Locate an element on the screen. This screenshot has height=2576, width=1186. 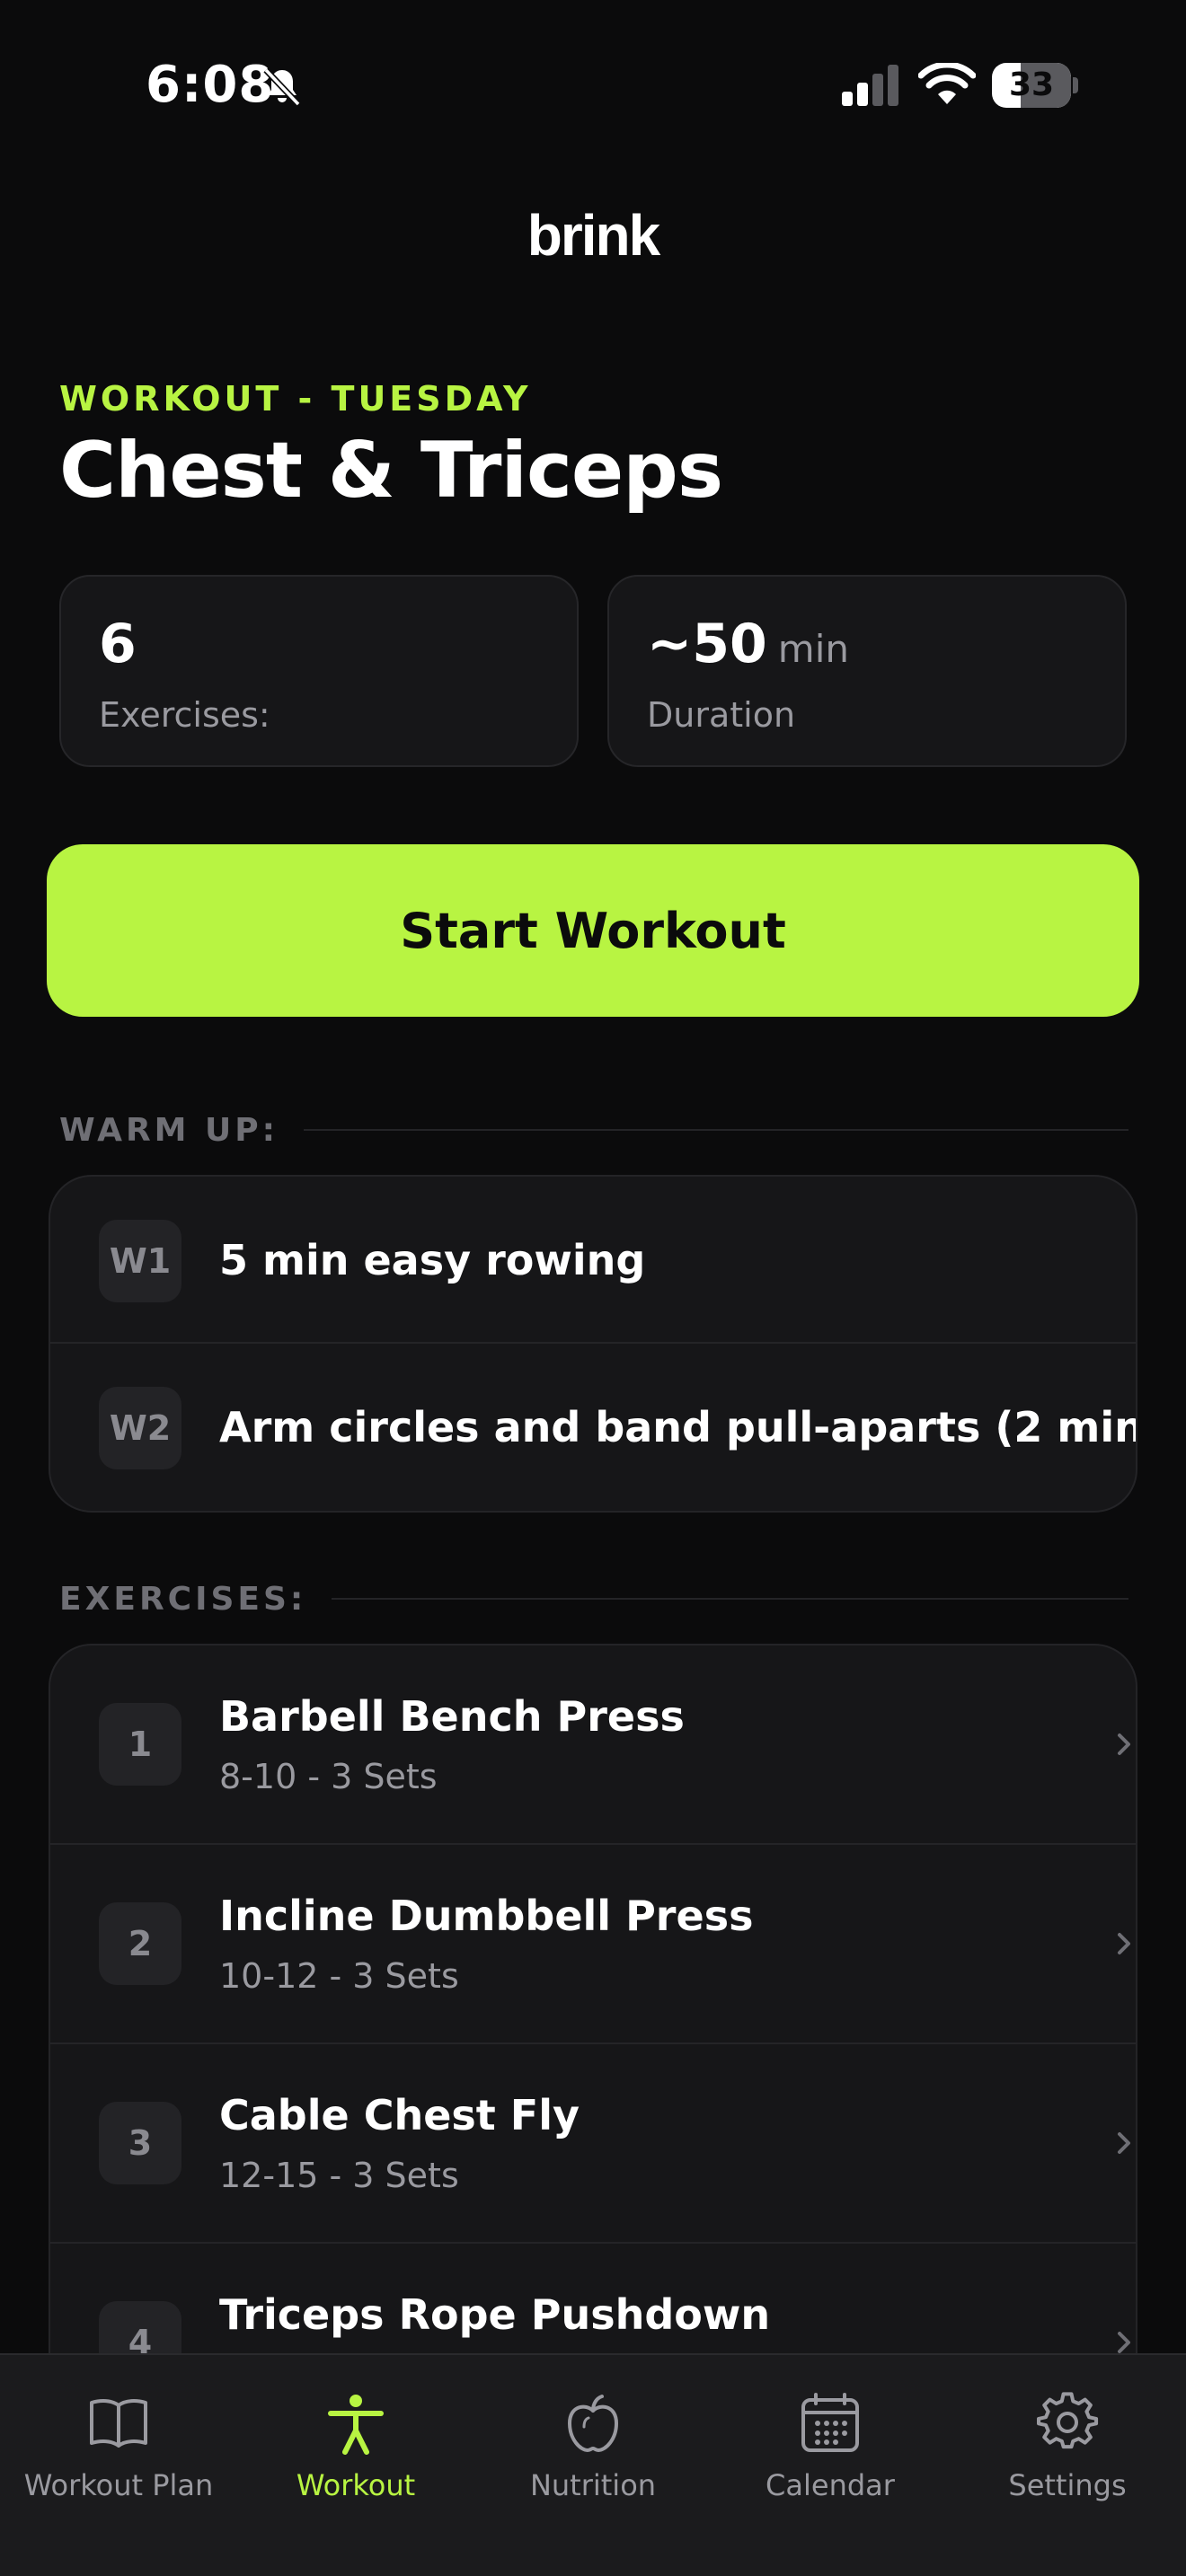
warmup-badge: W1 is located at coordinates (140, 1261).